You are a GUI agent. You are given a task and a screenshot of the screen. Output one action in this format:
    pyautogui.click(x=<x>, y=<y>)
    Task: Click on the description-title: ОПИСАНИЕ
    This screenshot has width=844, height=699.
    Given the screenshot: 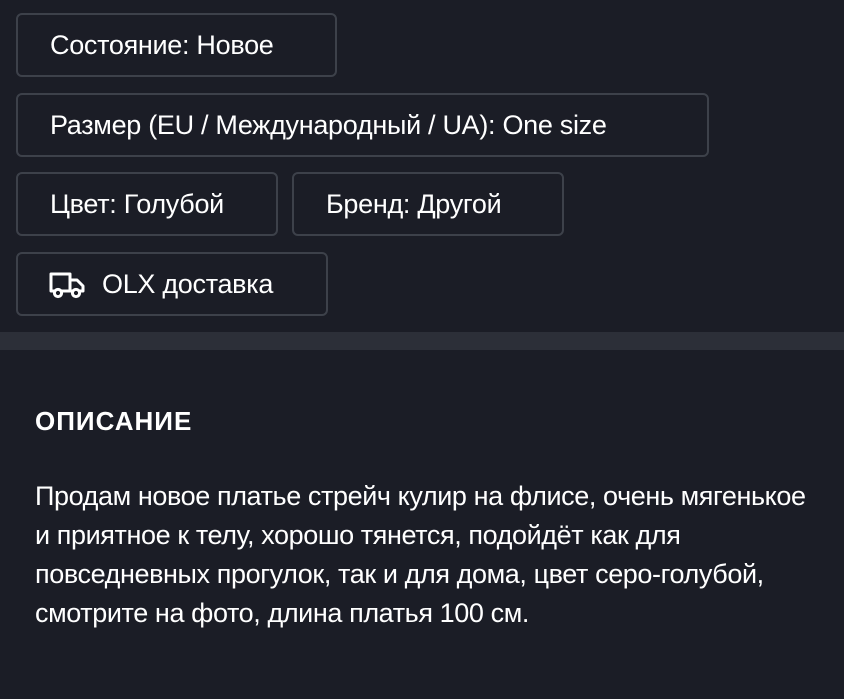 What is the action you would take?
    pyautogui.click(x=114, y=421)
    